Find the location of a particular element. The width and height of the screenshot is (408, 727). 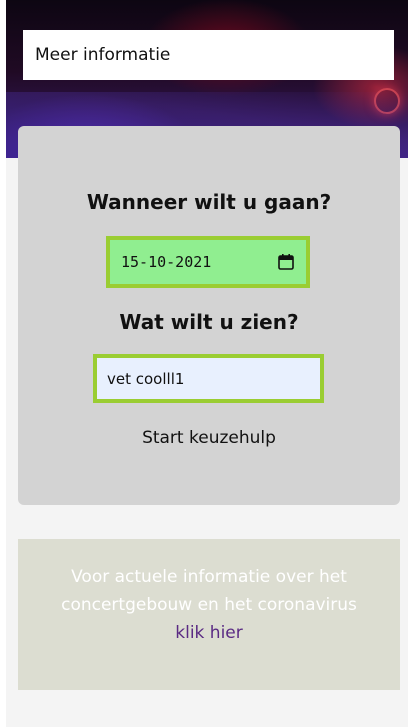

calendar-icon is located at coordinates (286, 262).